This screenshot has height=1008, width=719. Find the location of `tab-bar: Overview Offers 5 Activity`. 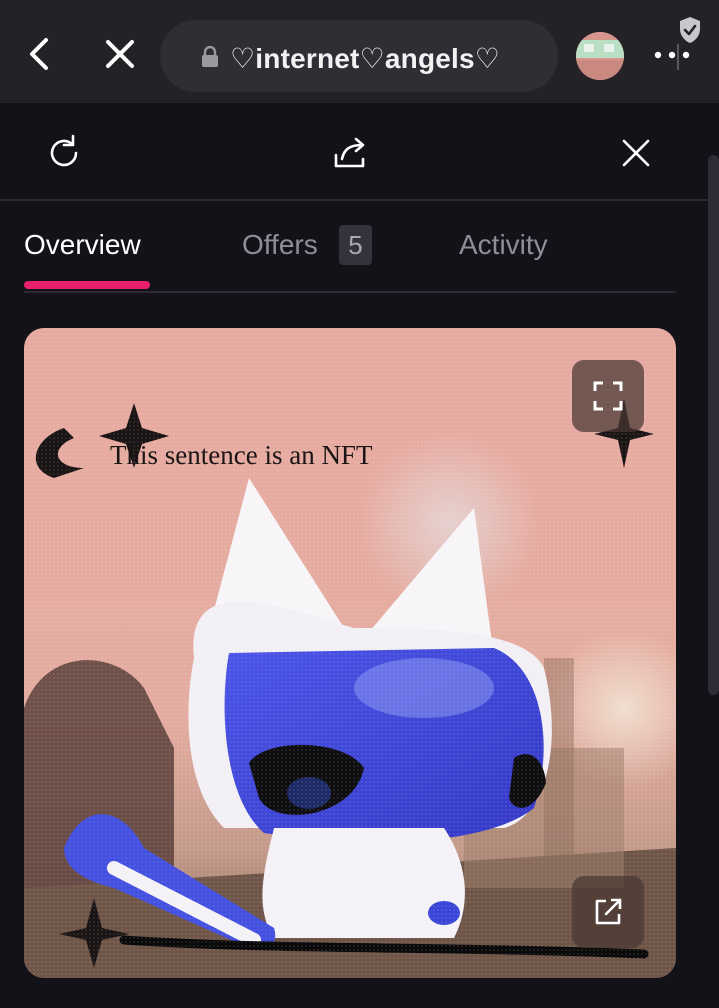

tab-bar: Overview Offers 5 Activity is located at coordinates (354, 246).